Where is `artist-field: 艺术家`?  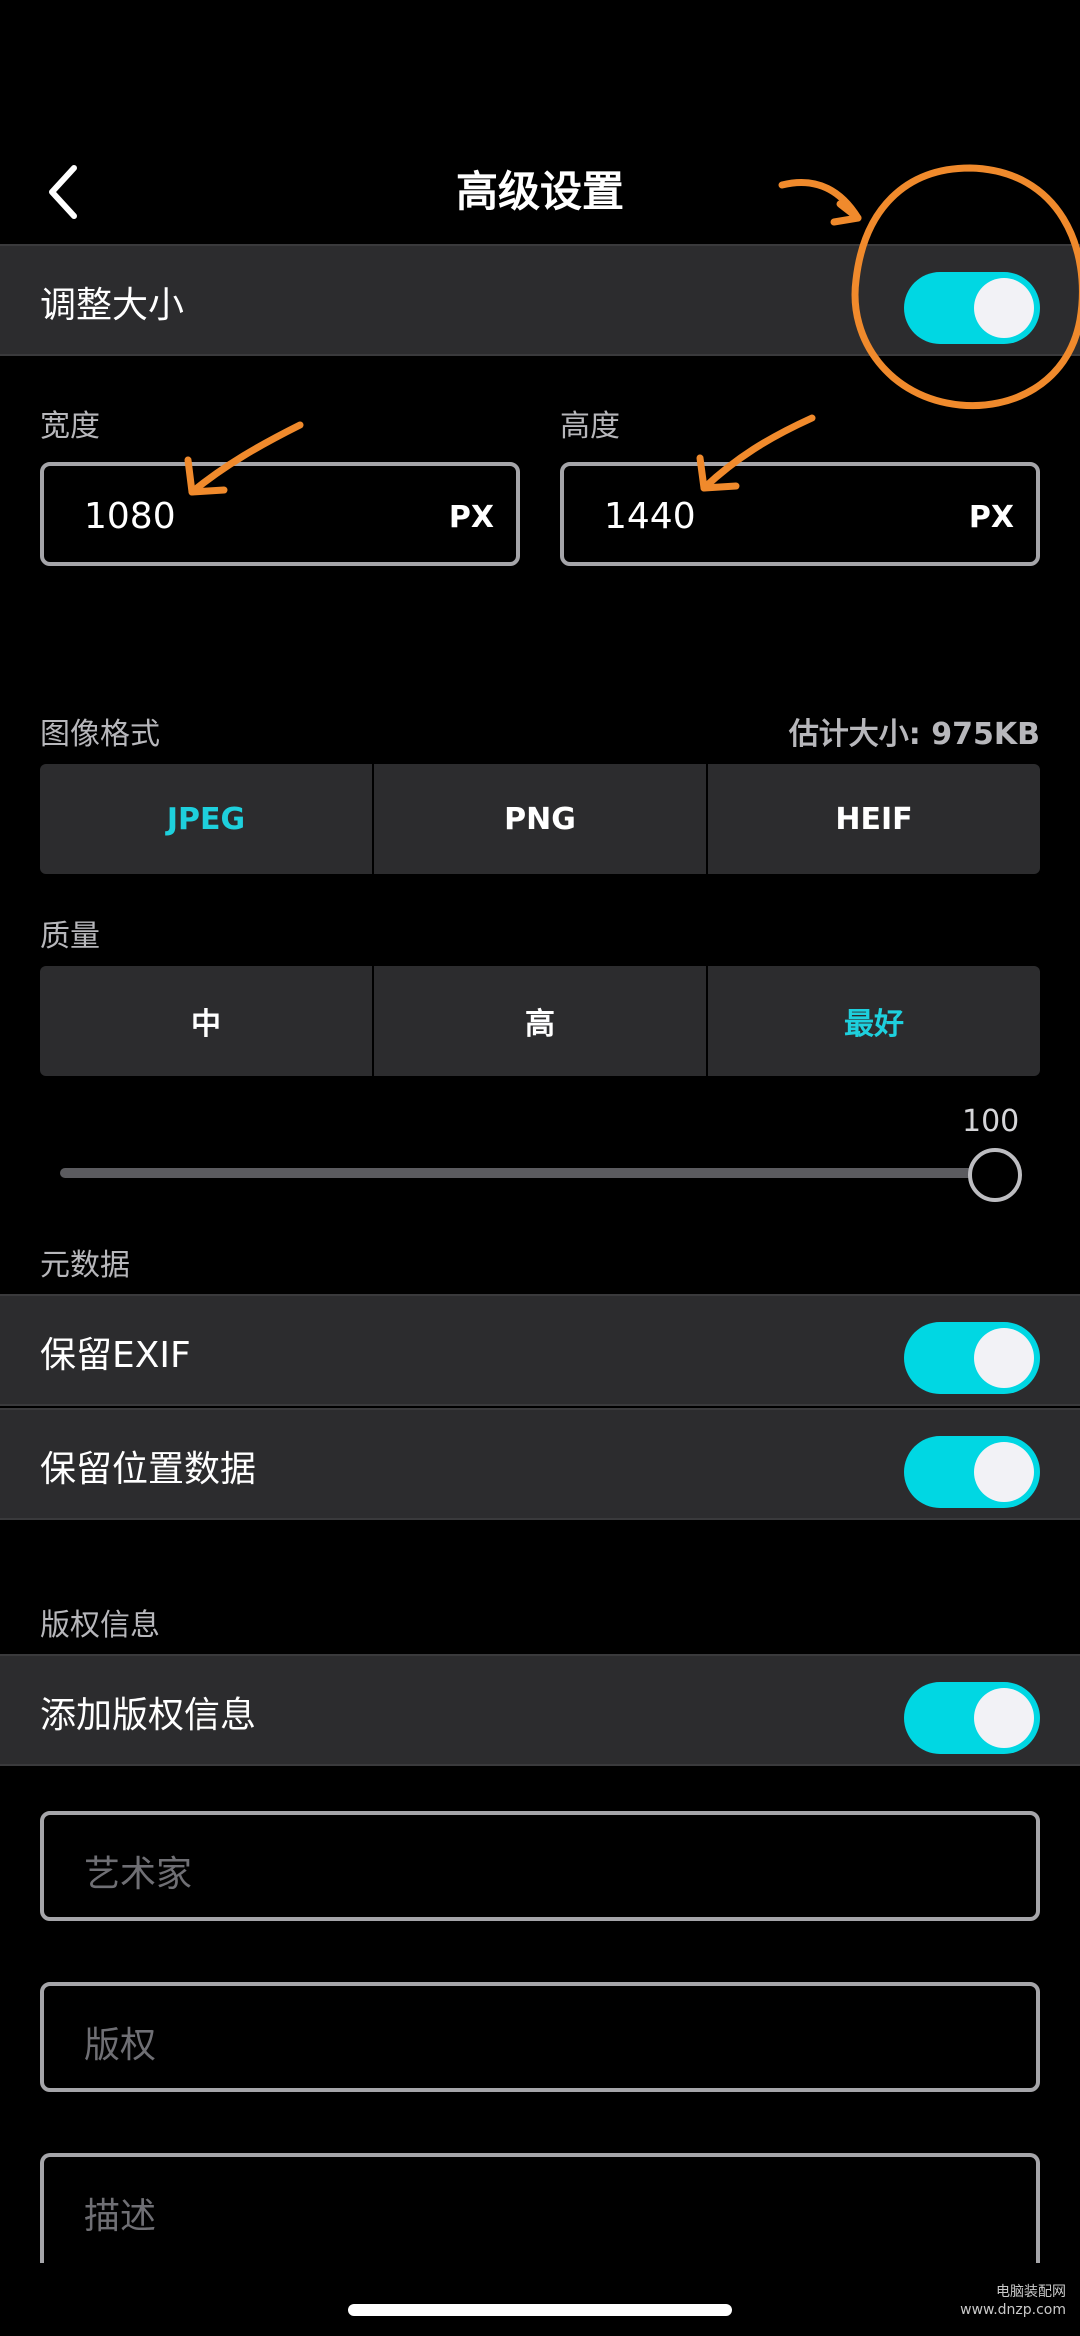
artist-field: 艺术家 is located at coordinates (540, 1866).